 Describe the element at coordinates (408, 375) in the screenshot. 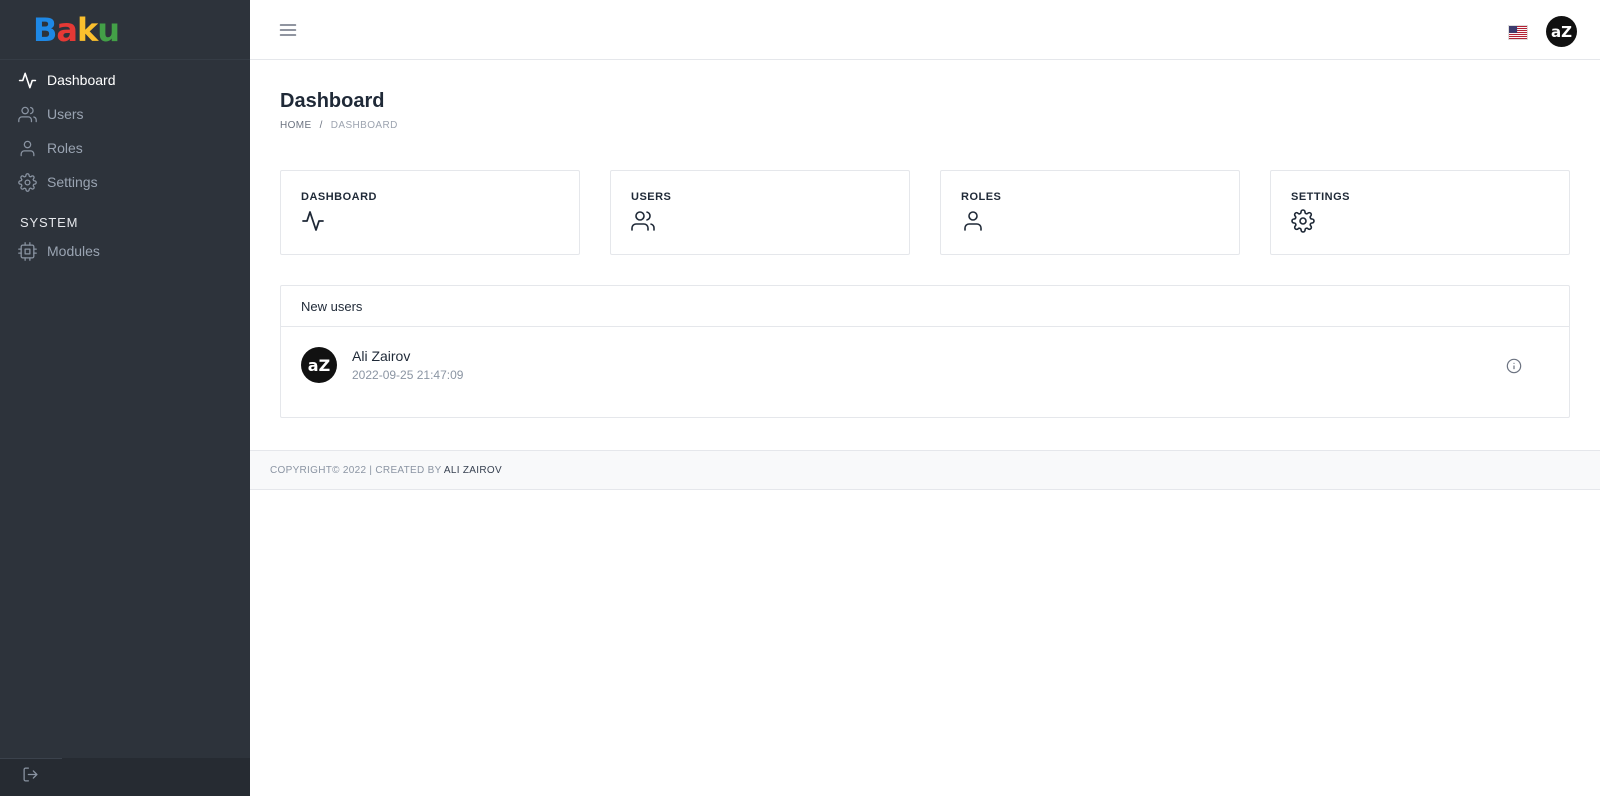

I see `user-date: 2022-09-25 21:47:09` at that location.